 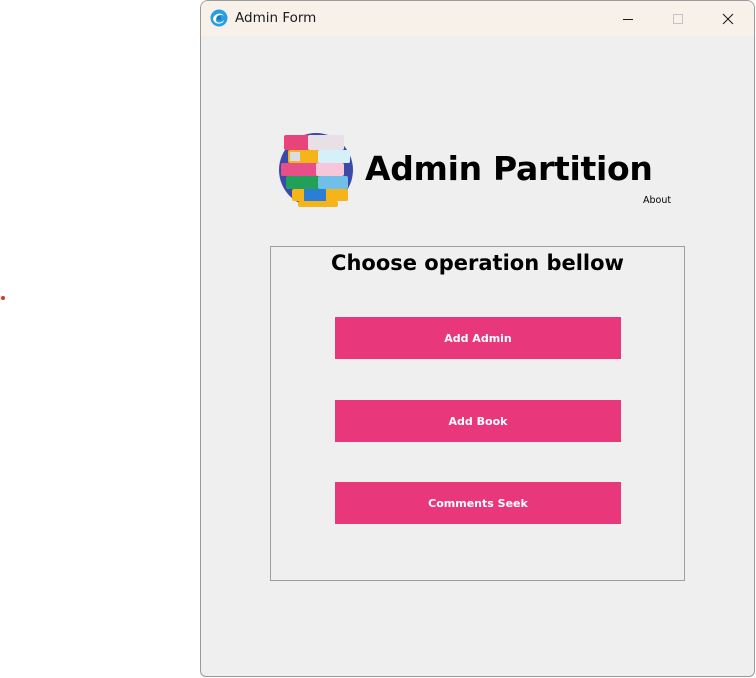 I want to click on minimize-icon, so click(x=628, y=19).